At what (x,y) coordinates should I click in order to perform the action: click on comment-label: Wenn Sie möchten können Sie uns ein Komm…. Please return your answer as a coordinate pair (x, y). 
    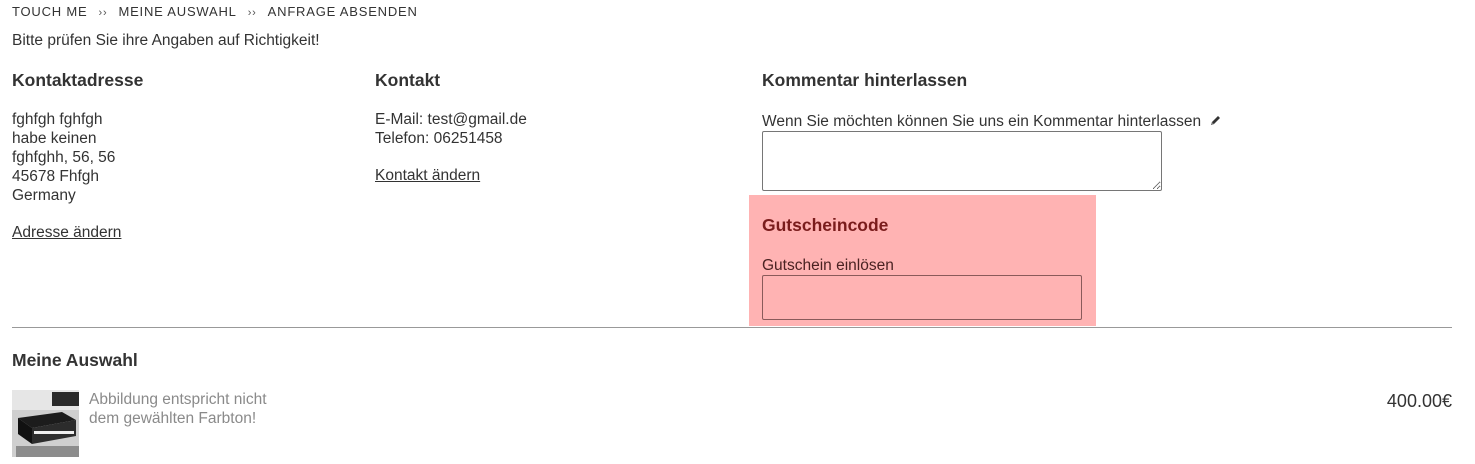
    Looking at the image, I should click on (992, 122).